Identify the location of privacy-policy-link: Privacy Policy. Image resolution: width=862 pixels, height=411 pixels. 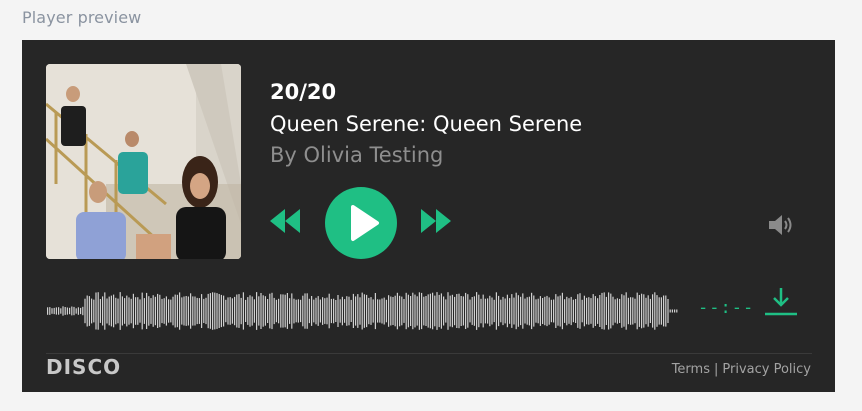
(766, 369).